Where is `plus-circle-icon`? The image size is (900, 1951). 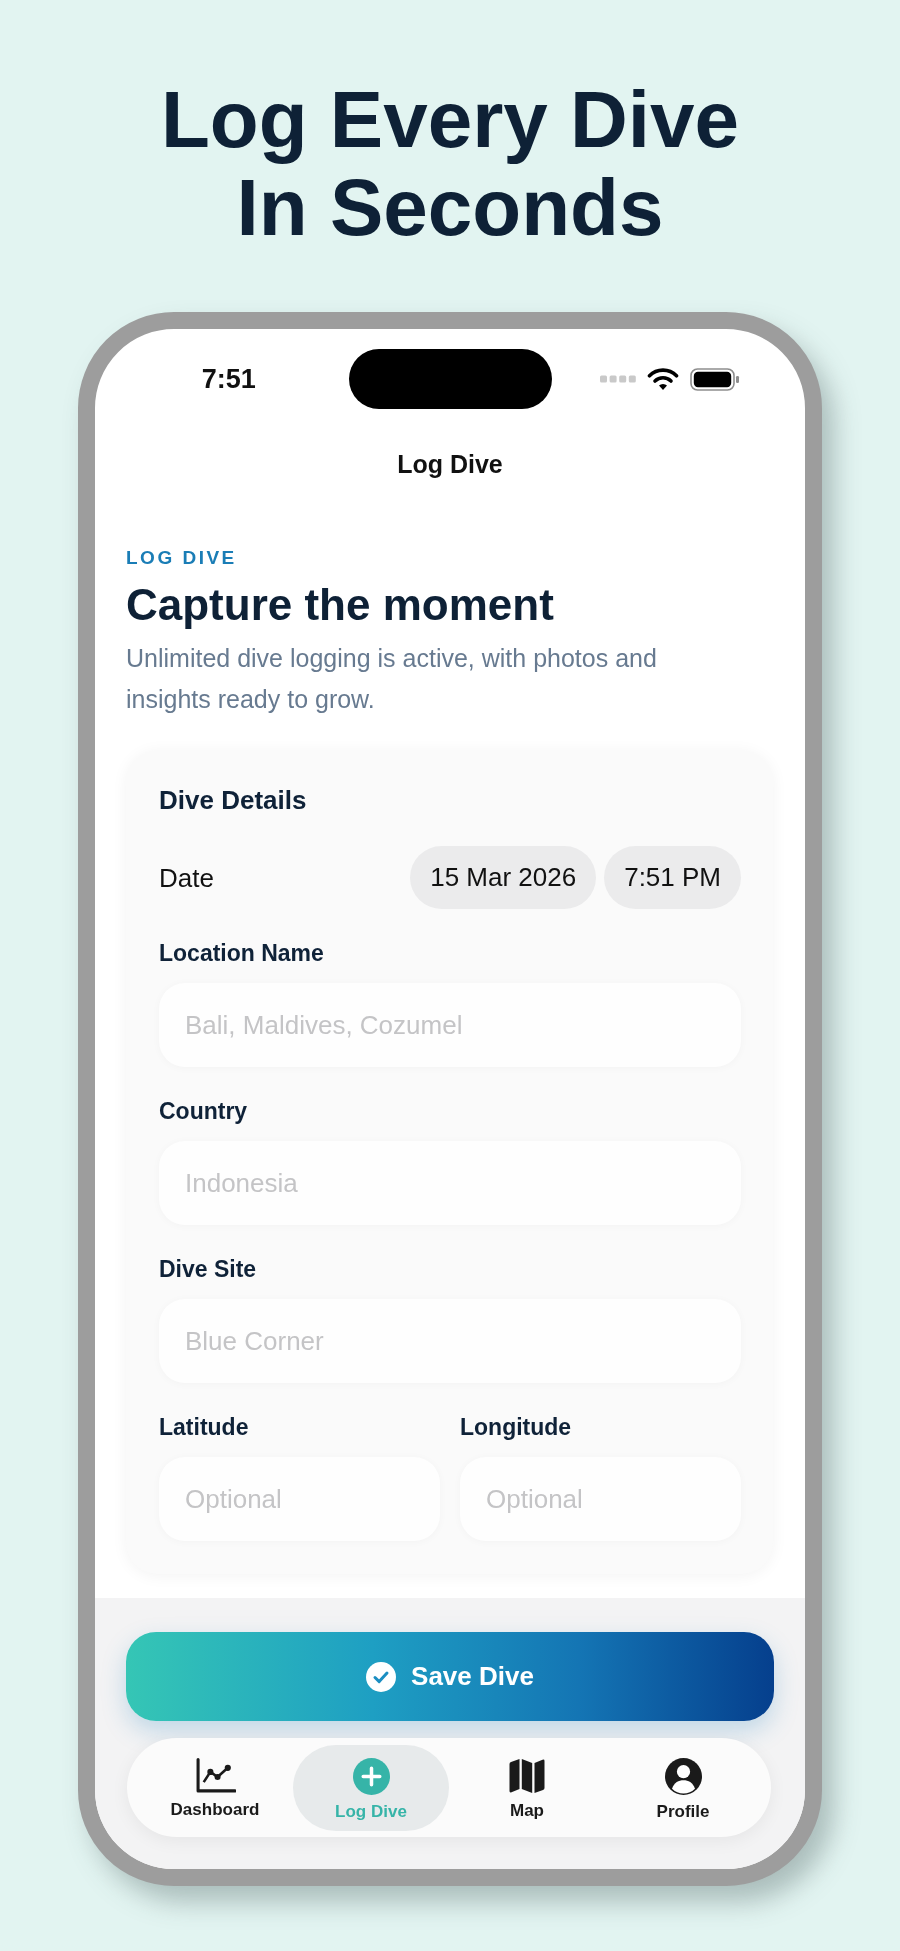 plus-circle-icon is located at coordinates (371, 1776).